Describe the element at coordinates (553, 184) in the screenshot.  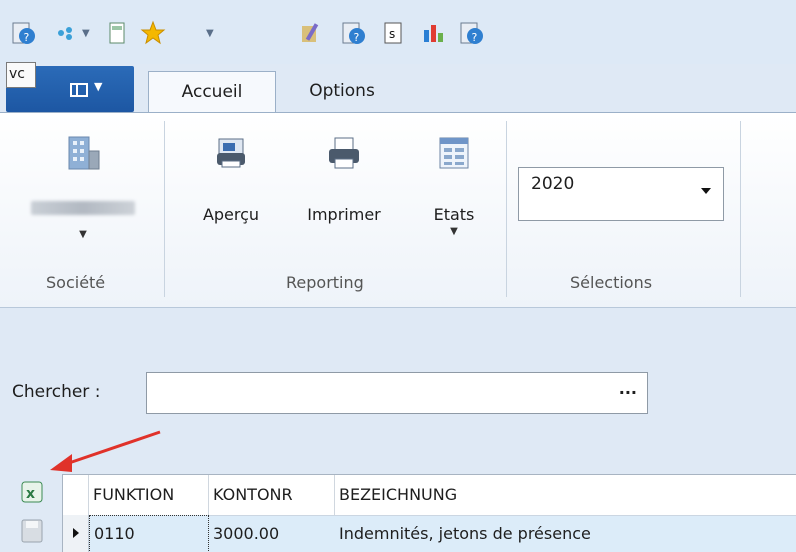
I see `year-select-value: 2020` at that location.